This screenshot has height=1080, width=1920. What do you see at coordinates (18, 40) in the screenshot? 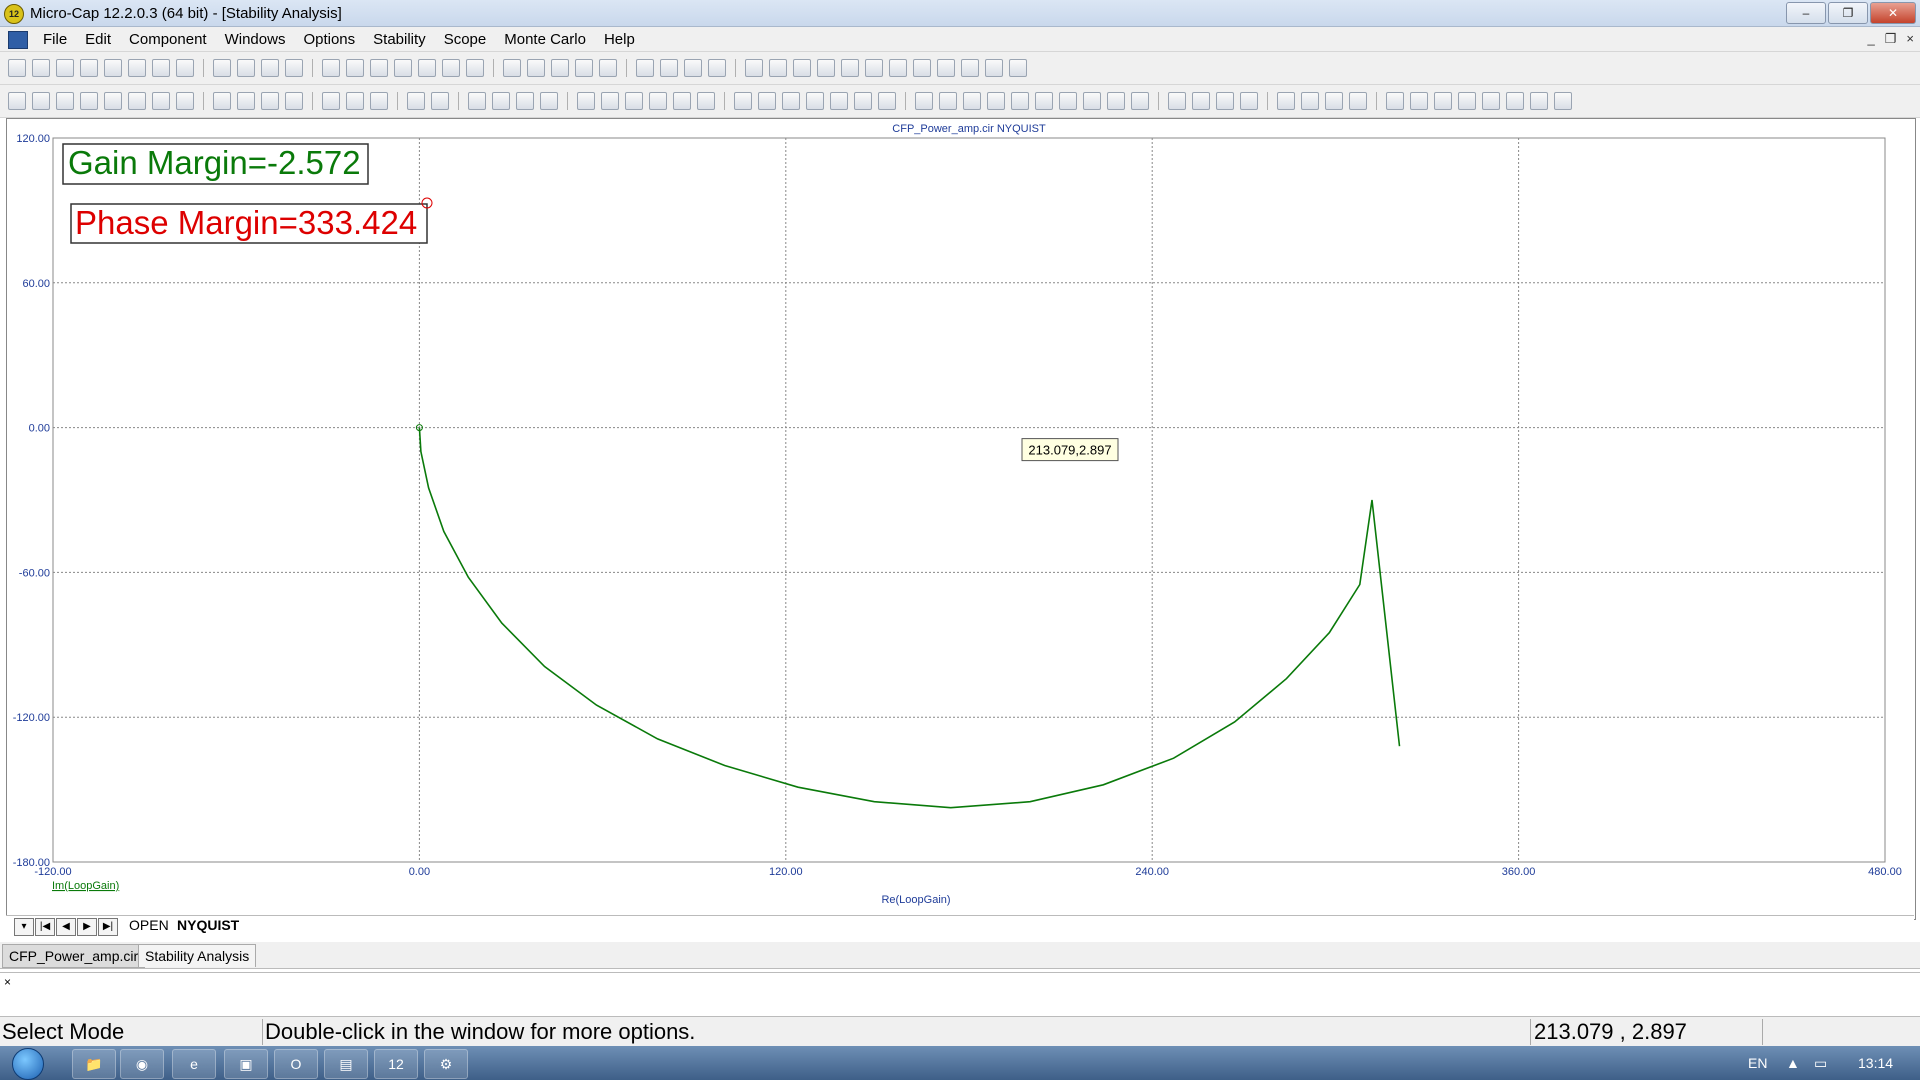
I see `document-window-icon` at bounding box center [18, 40].